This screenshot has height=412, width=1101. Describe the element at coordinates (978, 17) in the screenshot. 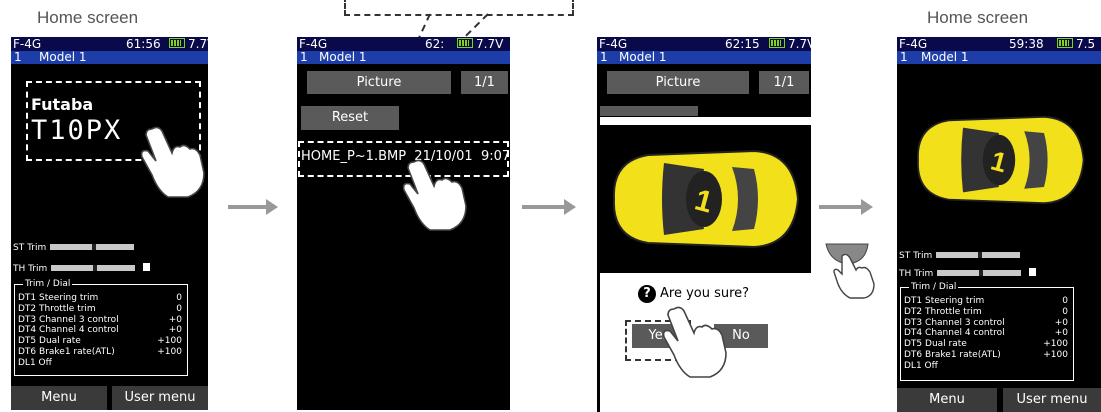

I see `caption-home-screen-right: Home screen` at that location.